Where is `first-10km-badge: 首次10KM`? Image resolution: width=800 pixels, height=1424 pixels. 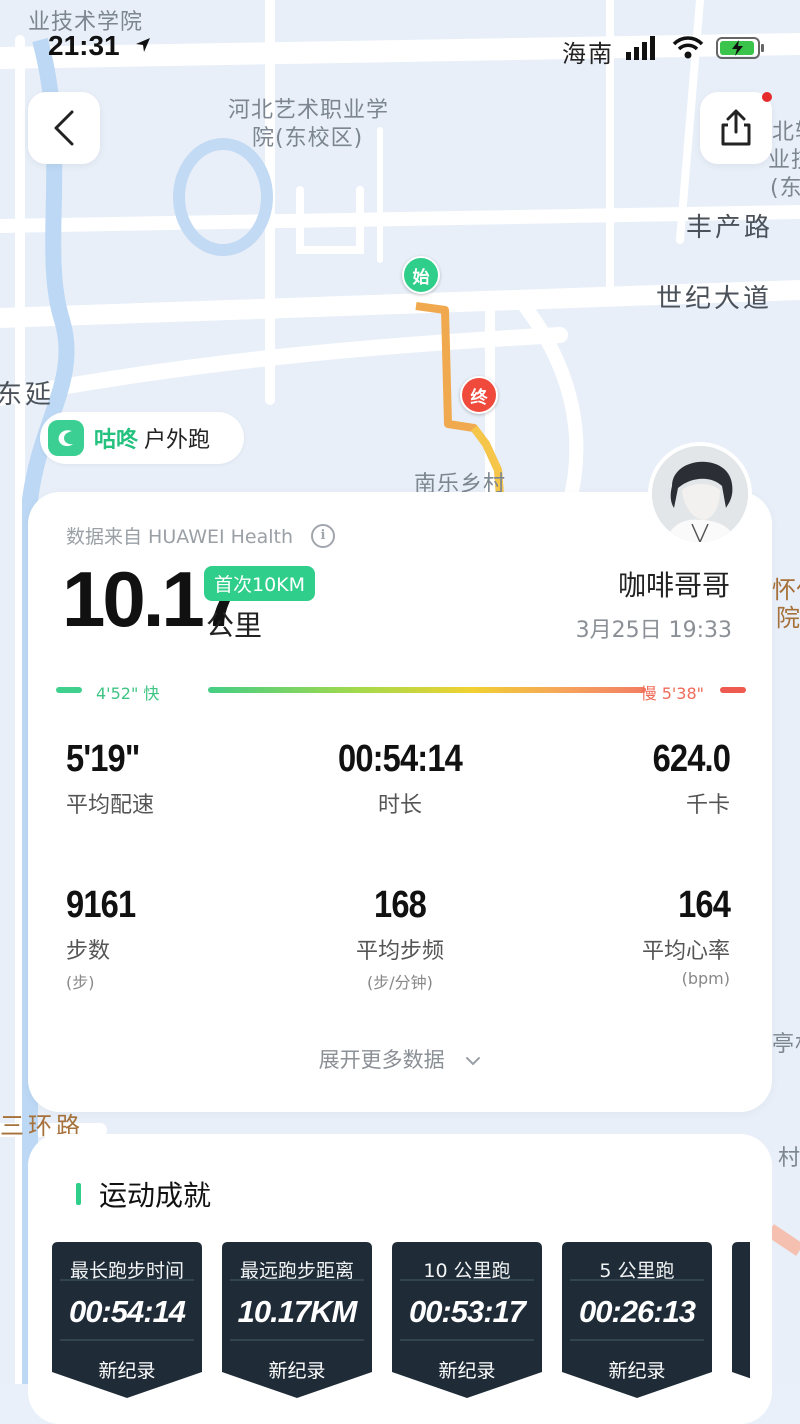 first-10km-badge: 首次10KM is located at coordinates (260, 583).